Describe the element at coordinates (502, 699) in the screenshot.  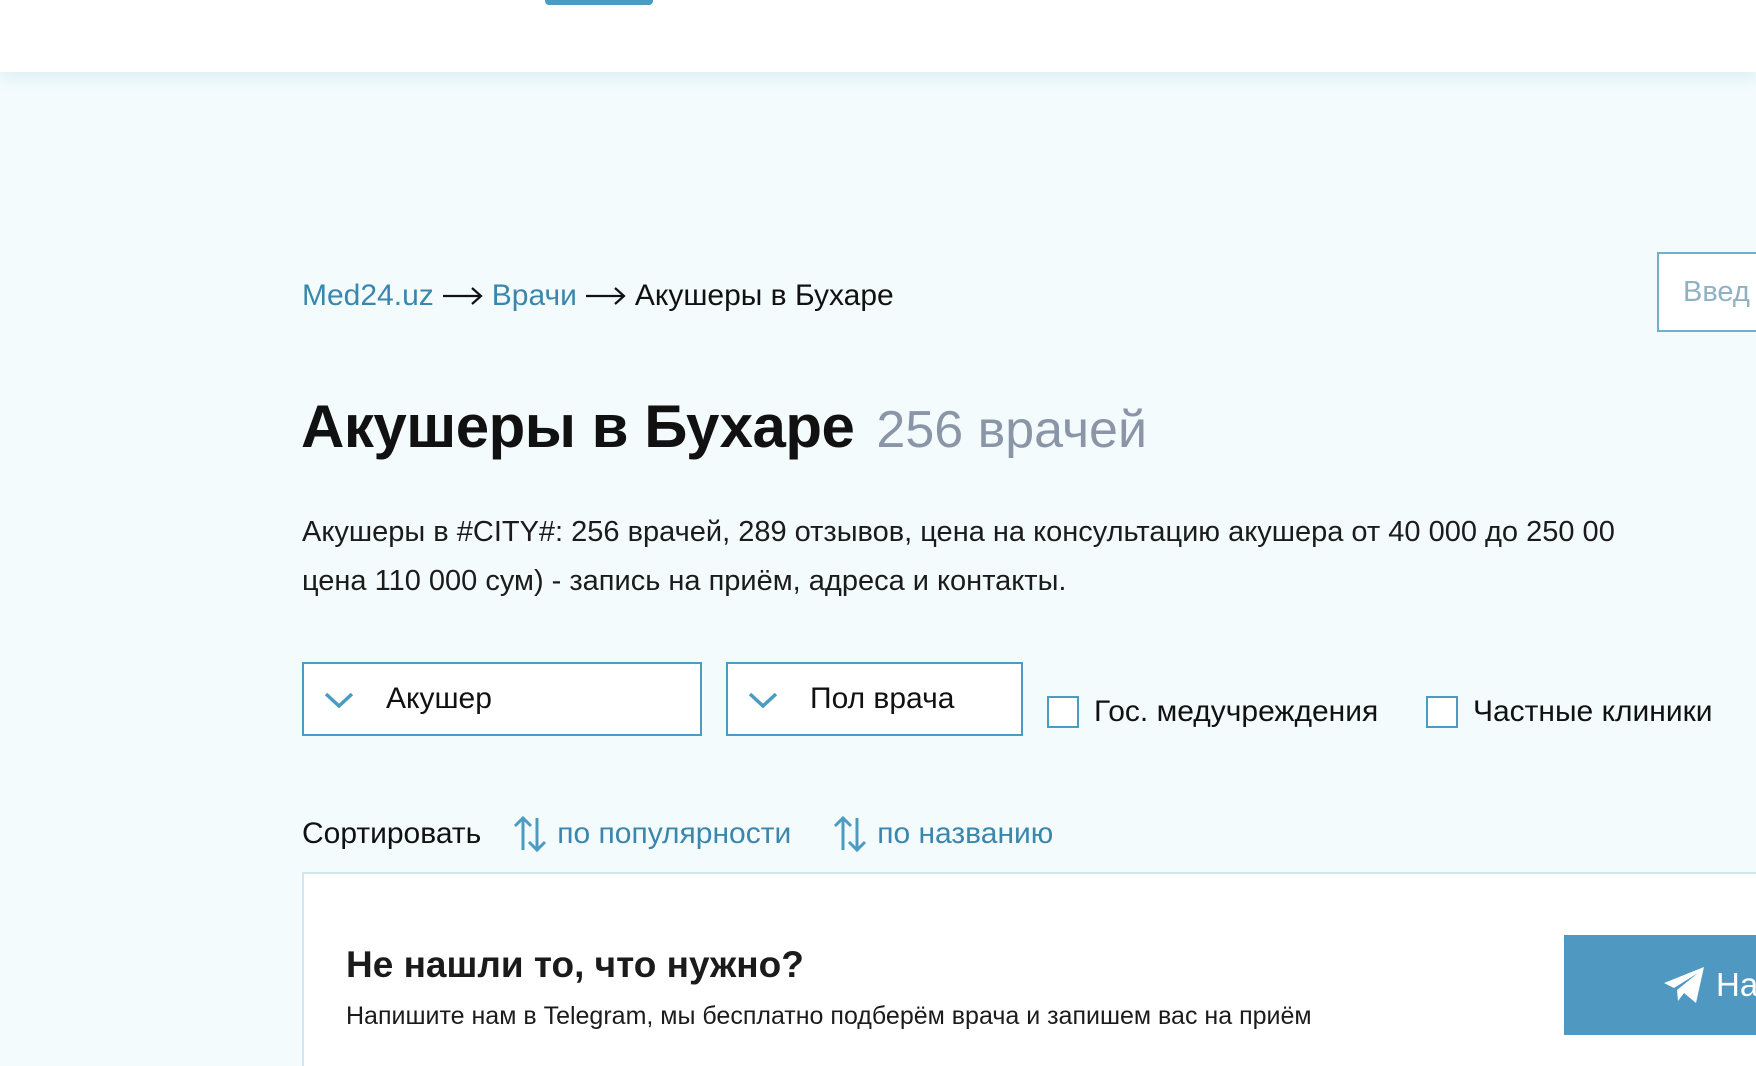
I see `specialty-dropdown: Акушер` at that location.